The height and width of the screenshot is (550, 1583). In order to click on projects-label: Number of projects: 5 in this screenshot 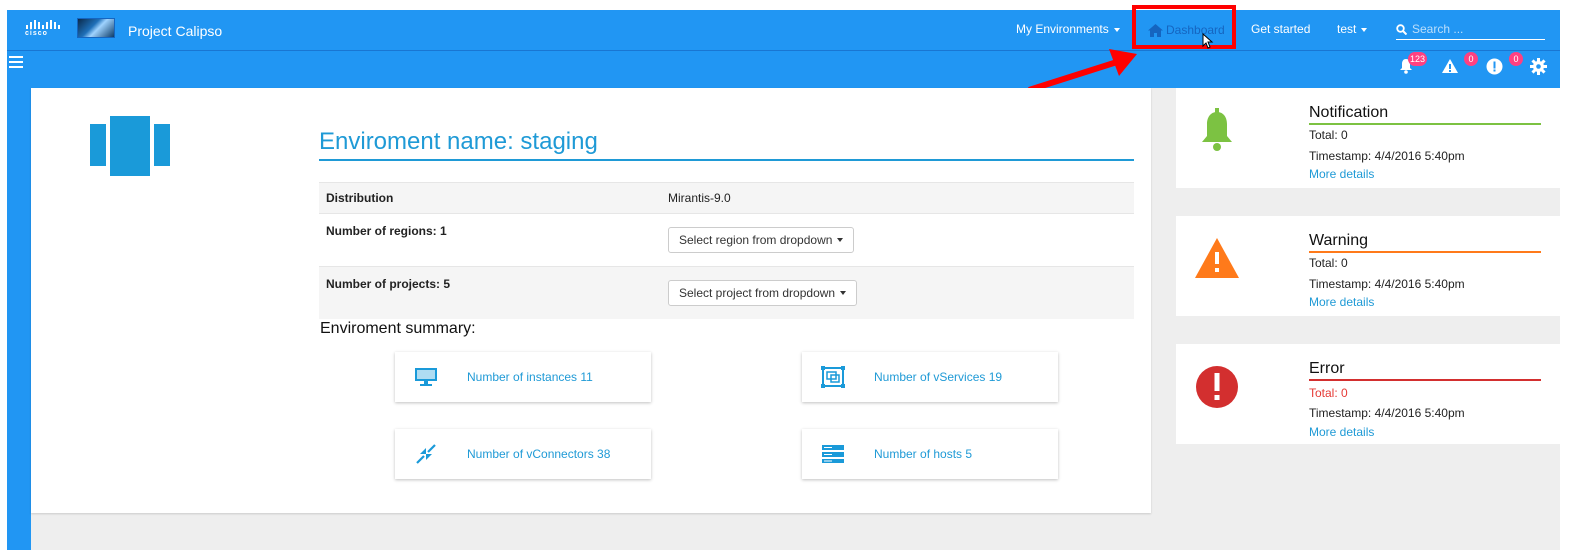, I will do `click(490, 292)`.